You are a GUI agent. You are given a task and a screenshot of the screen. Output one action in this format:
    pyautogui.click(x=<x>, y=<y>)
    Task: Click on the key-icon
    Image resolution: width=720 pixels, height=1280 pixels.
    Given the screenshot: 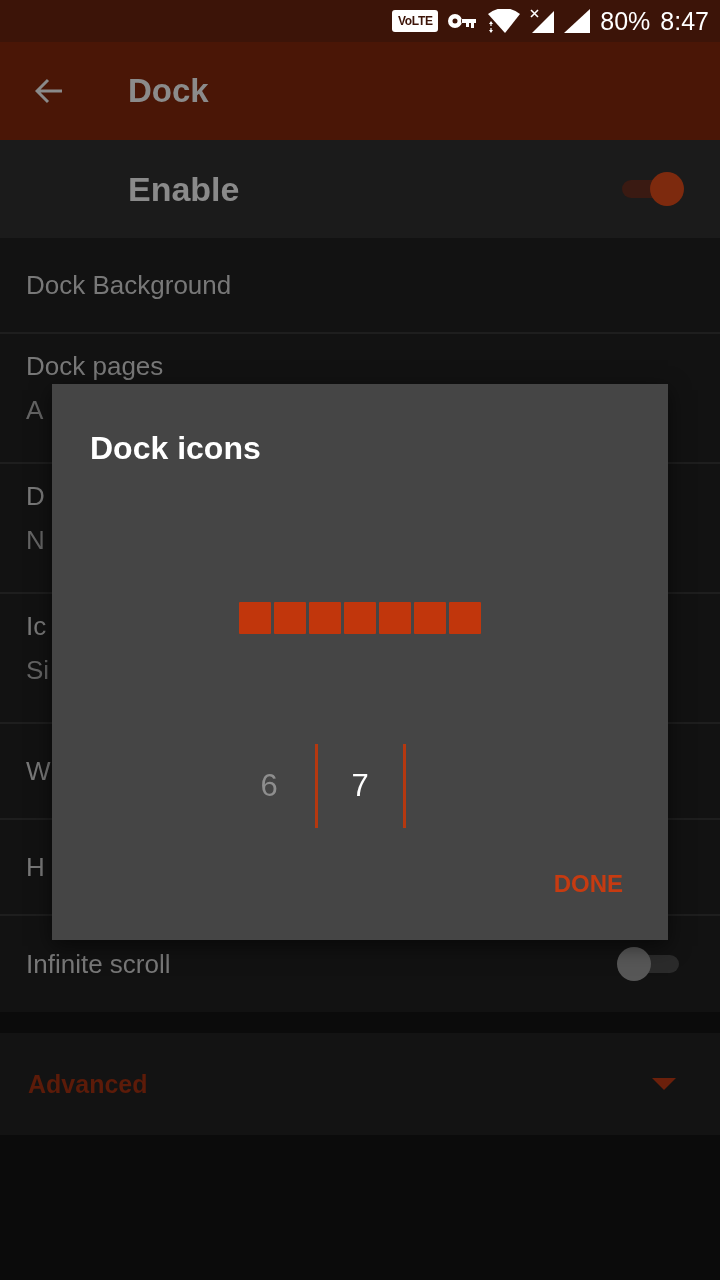 What is the action you would take?
    pyautogui.click(x=462, y=21)
    